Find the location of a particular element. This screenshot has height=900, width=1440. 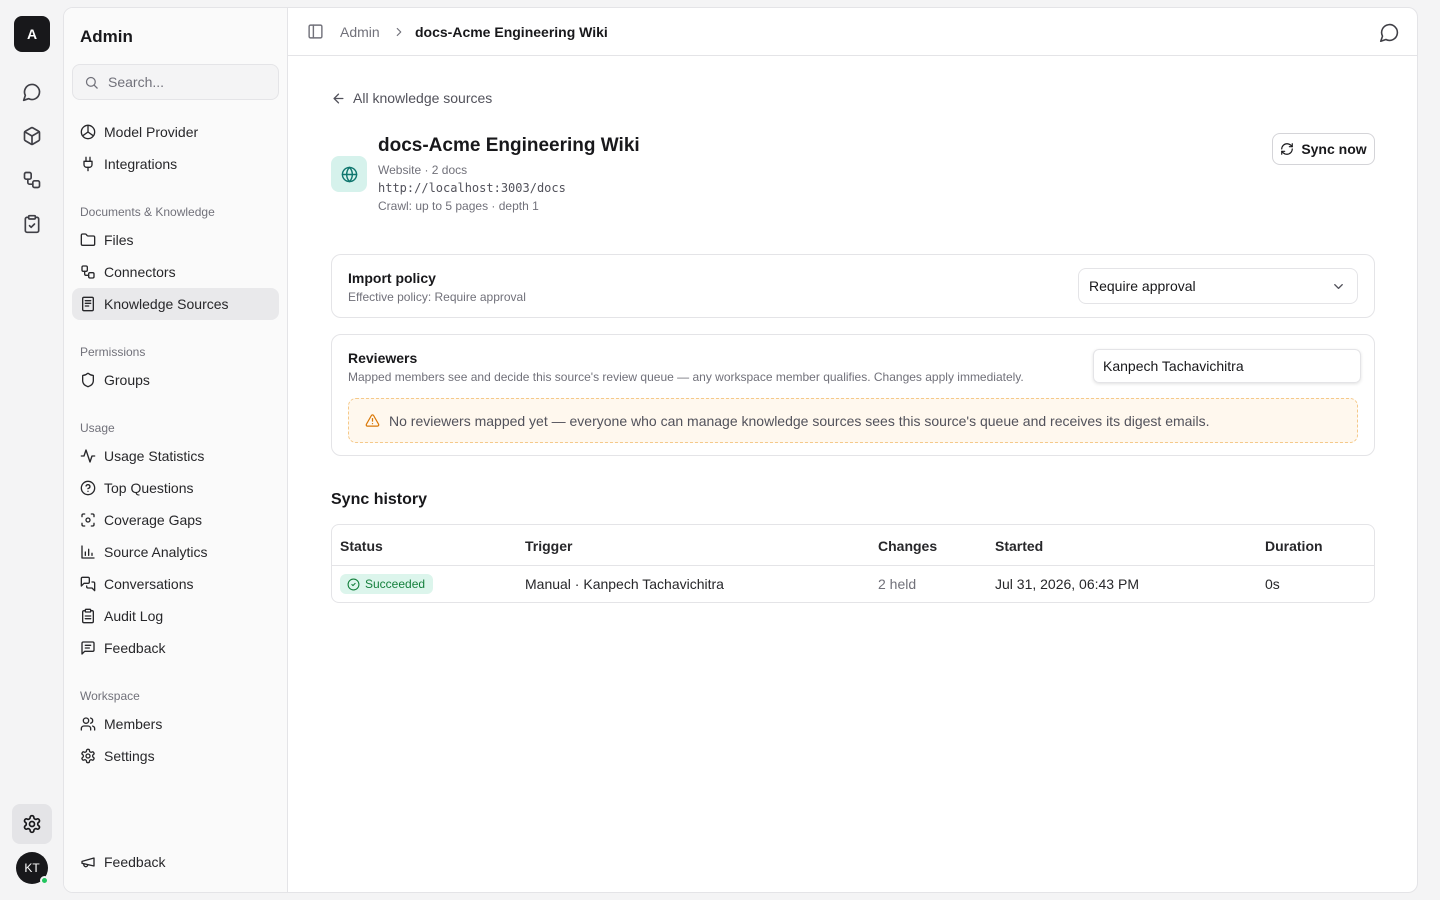

sidebar-item-usage-statistics: Usage Statistics is located at coordinates (175, 456).